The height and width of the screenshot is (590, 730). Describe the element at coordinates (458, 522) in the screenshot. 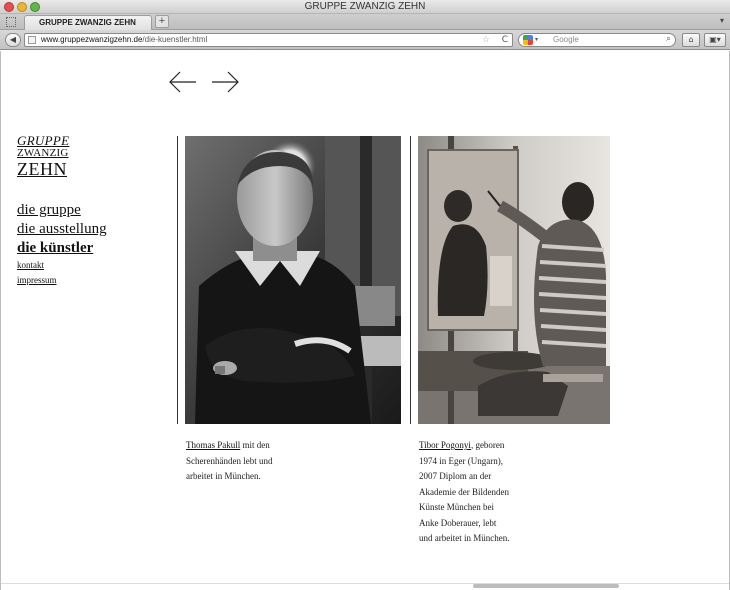

I see `caption-line: Anke Doberauer, lebt` at that location.